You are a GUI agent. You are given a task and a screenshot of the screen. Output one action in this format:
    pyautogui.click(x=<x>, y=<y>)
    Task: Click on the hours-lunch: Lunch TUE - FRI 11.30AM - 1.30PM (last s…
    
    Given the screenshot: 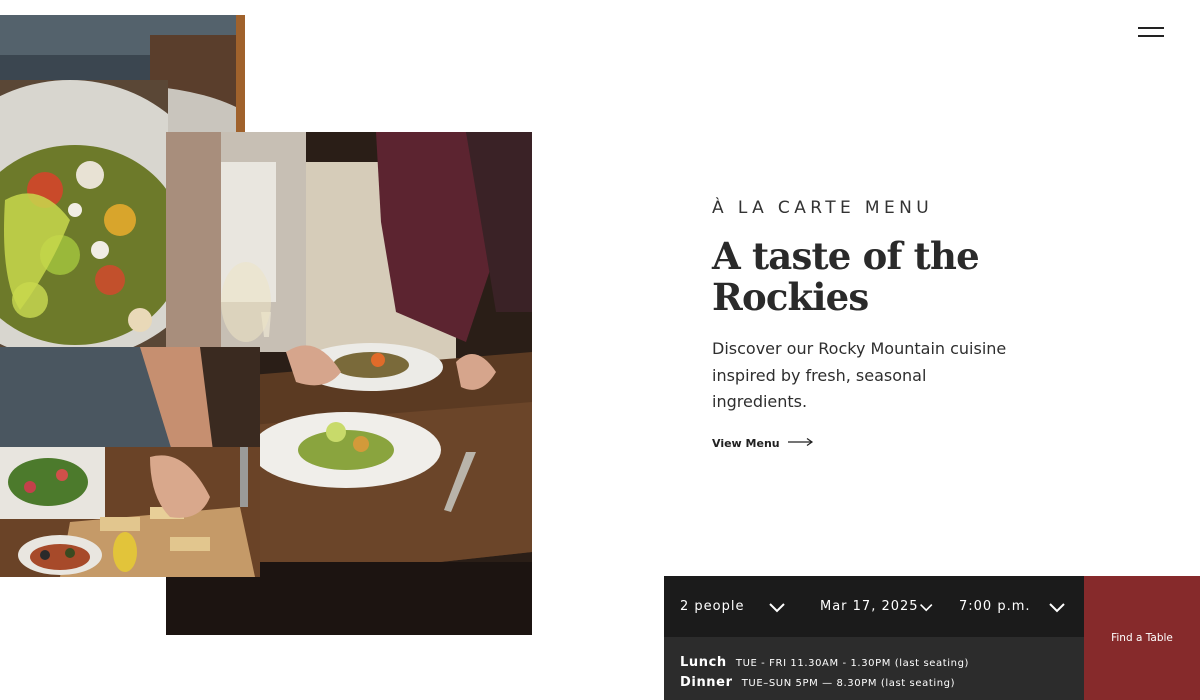 What is the action you would take?
    pyautogui.click(x=882, y=661)
    